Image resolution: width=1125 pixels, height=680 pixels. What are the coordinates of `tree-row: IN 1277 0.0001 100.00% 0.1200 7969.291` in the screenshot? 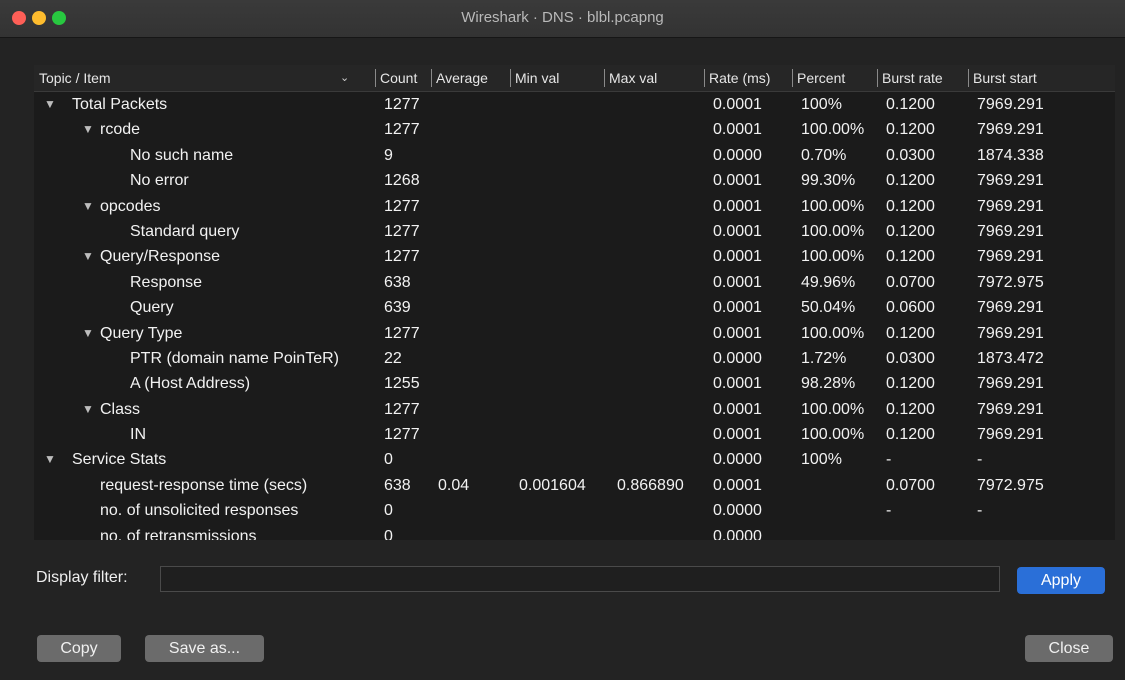 It's located at (574, 434).